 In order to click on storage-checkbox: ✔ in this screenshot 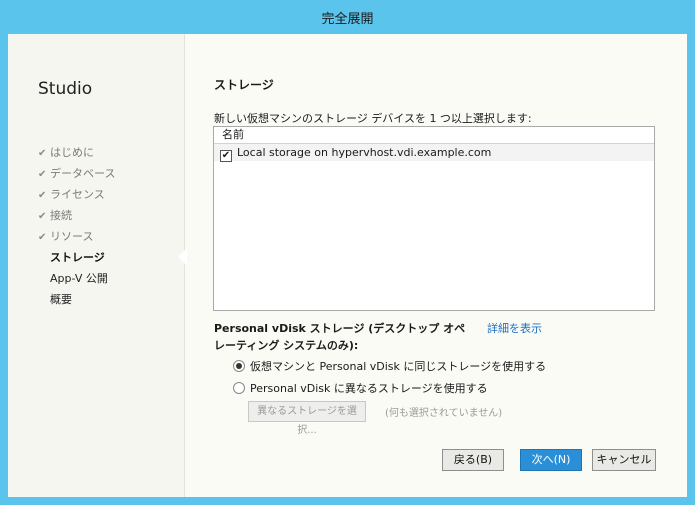, I will do `click(226, 156)`.